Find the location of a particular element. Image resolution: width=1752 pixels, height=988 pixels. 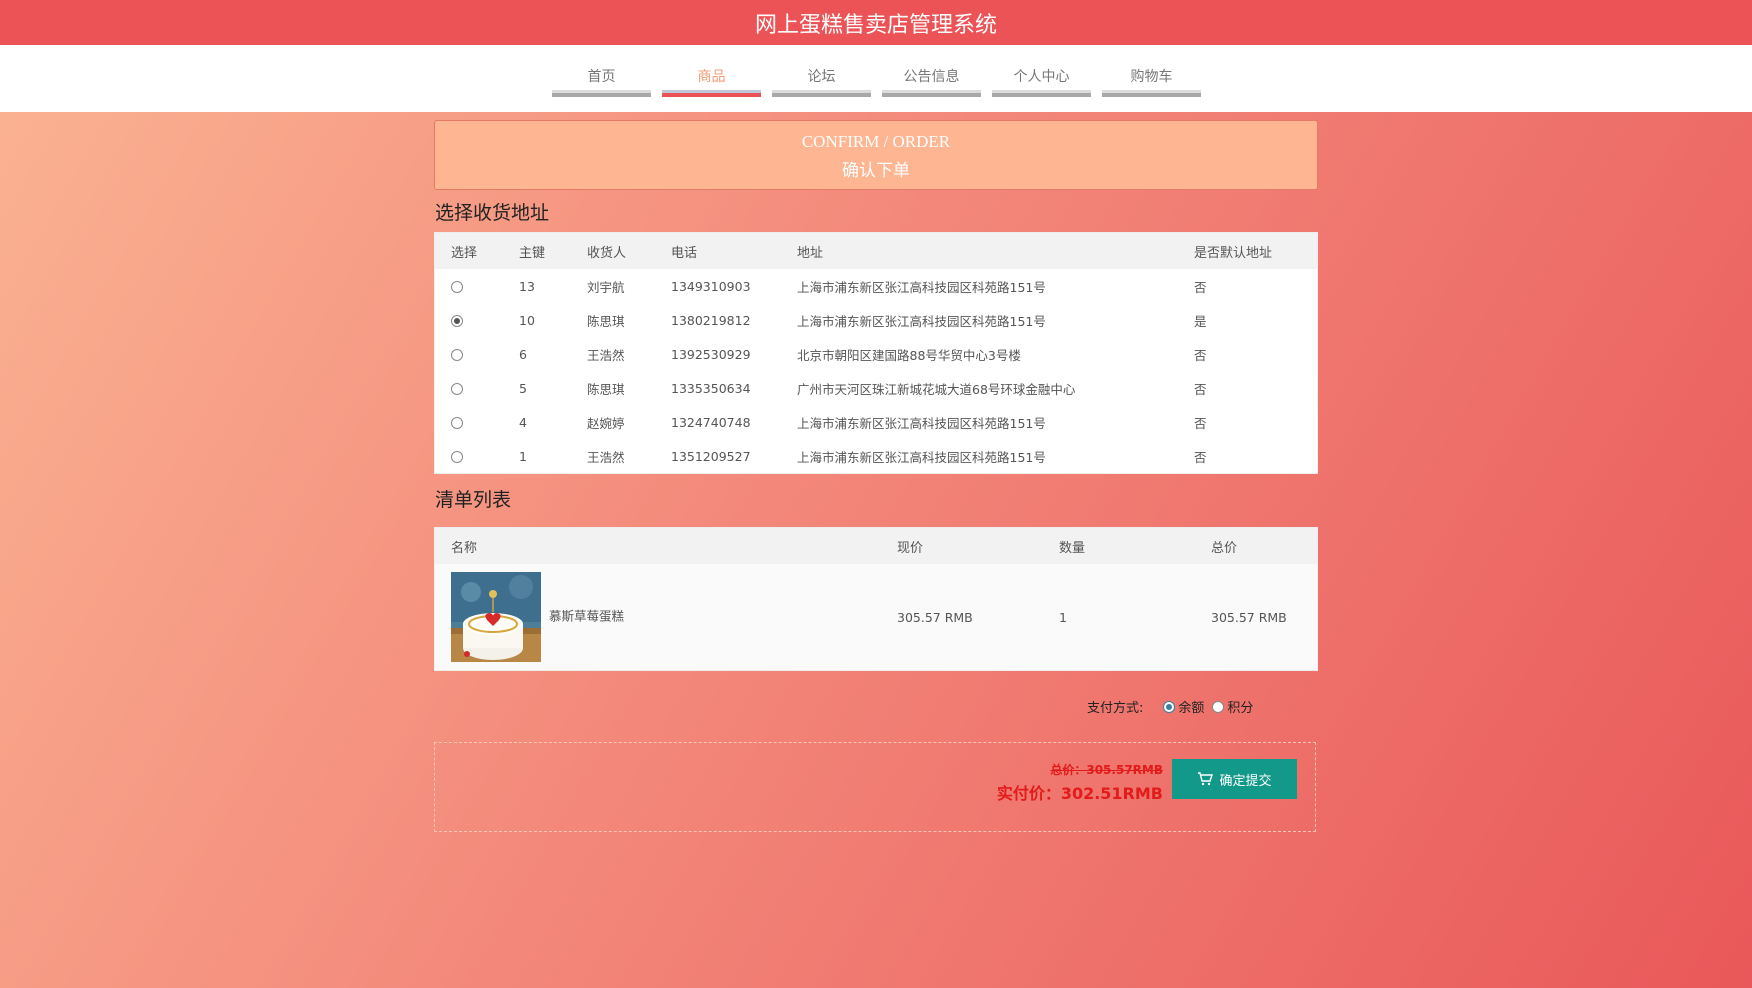

table-row: 10 陈思琪 1380219812 上海市浦东新区张江高科技园区科苑路151号 是 is located at coordinates (876, 320).